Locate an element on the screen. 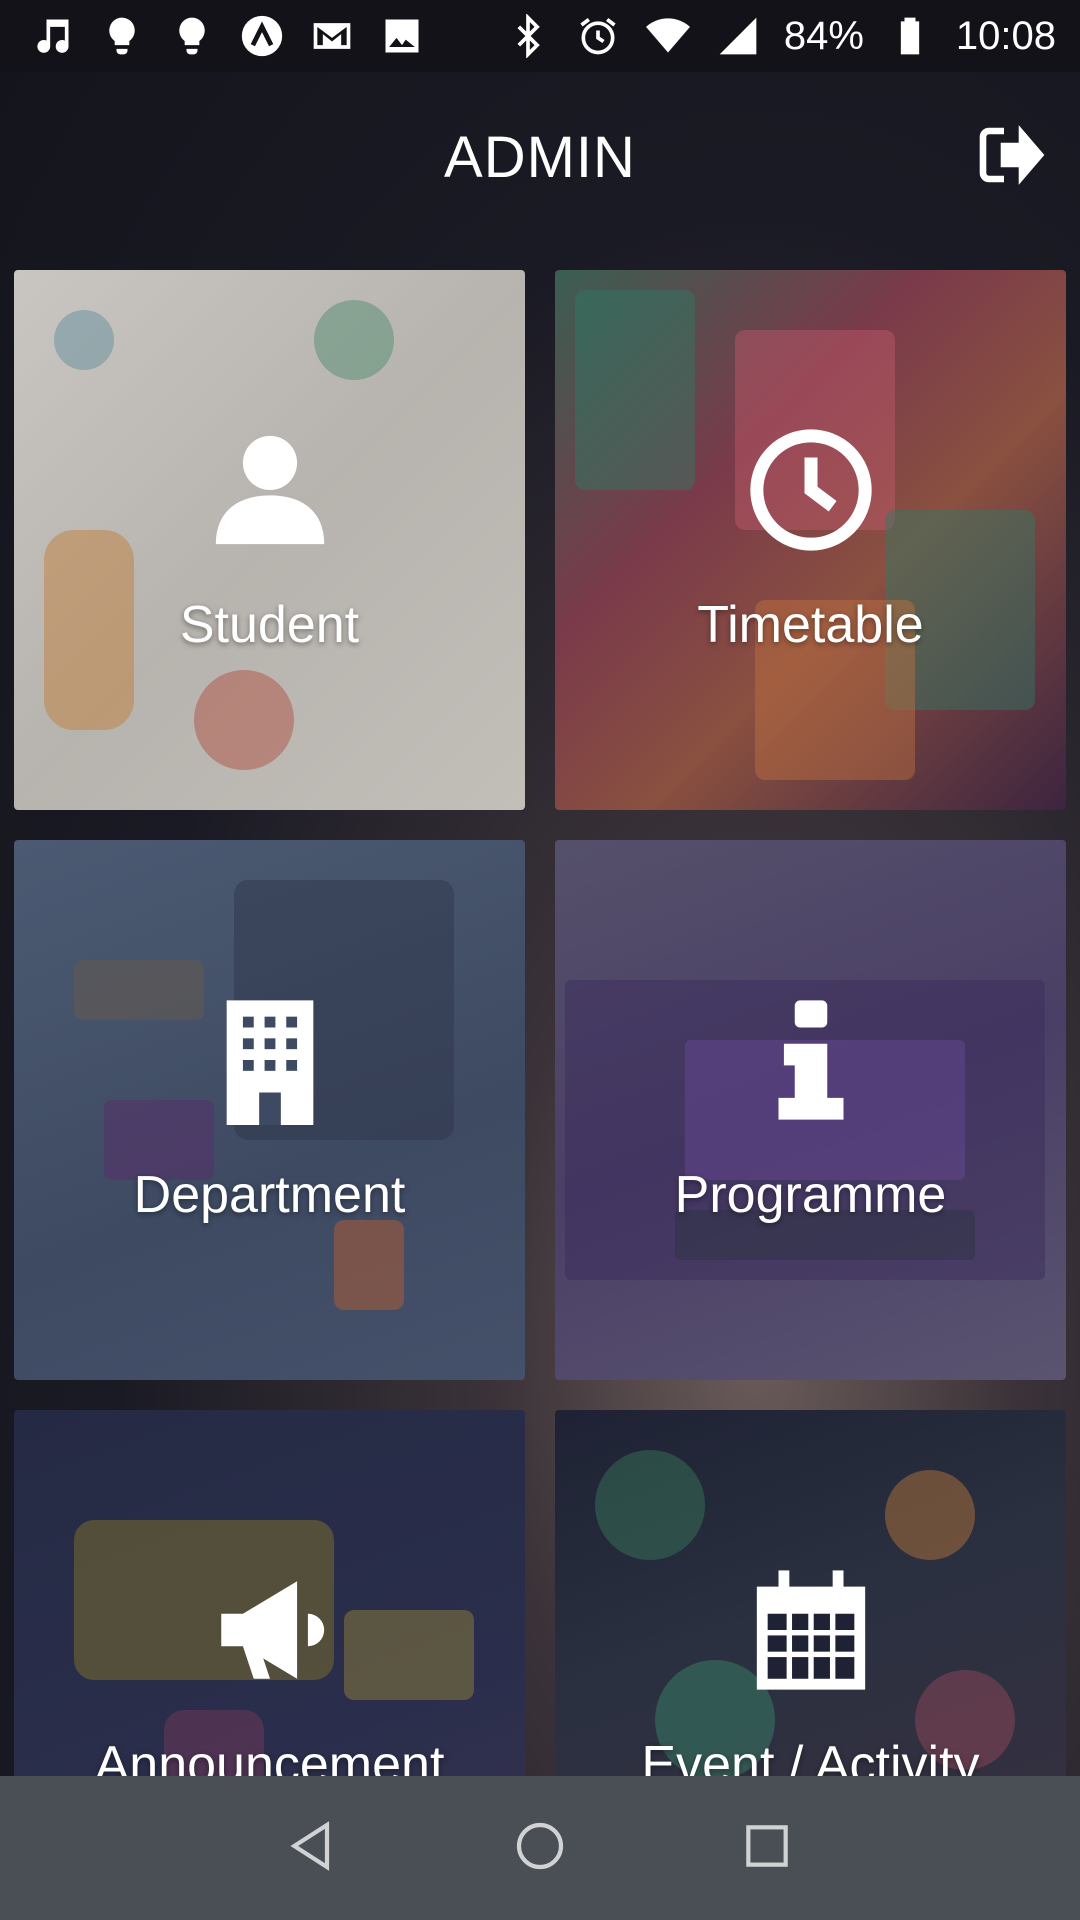 The height and width of the screenshot is (1920, 1080). wifi-icon is located at coordinates (668, 36).